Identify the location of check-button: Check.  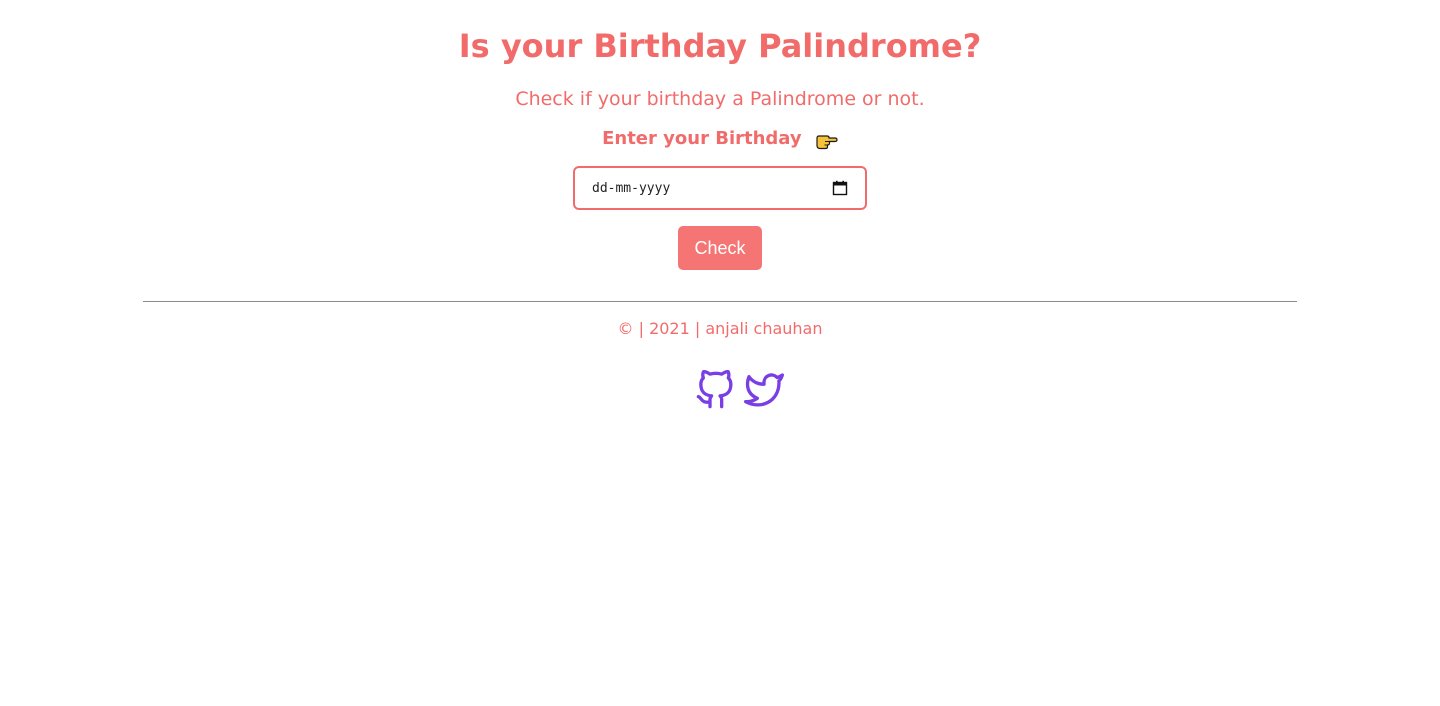
(720, 248).